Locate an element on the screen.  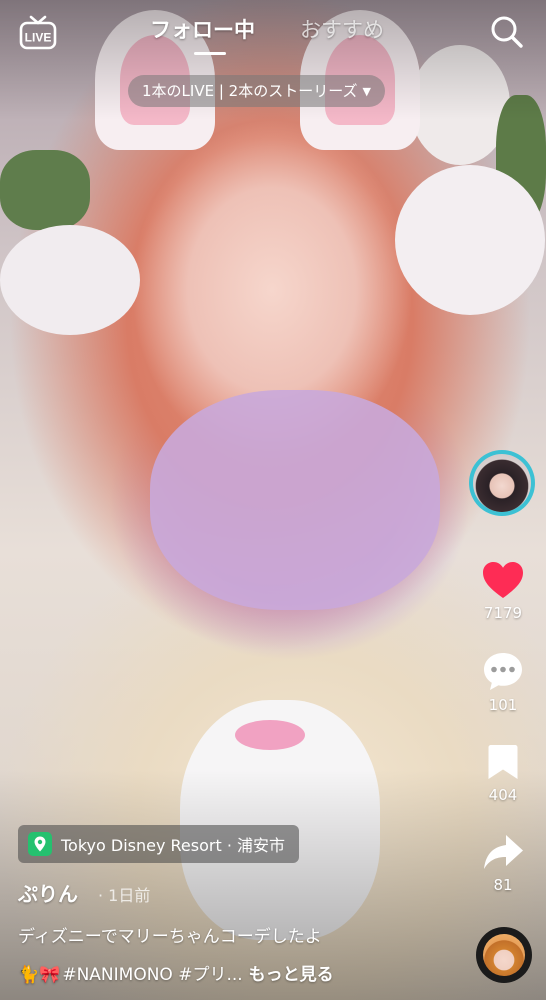
background-hedge-left is located at coordinates (45, 190).